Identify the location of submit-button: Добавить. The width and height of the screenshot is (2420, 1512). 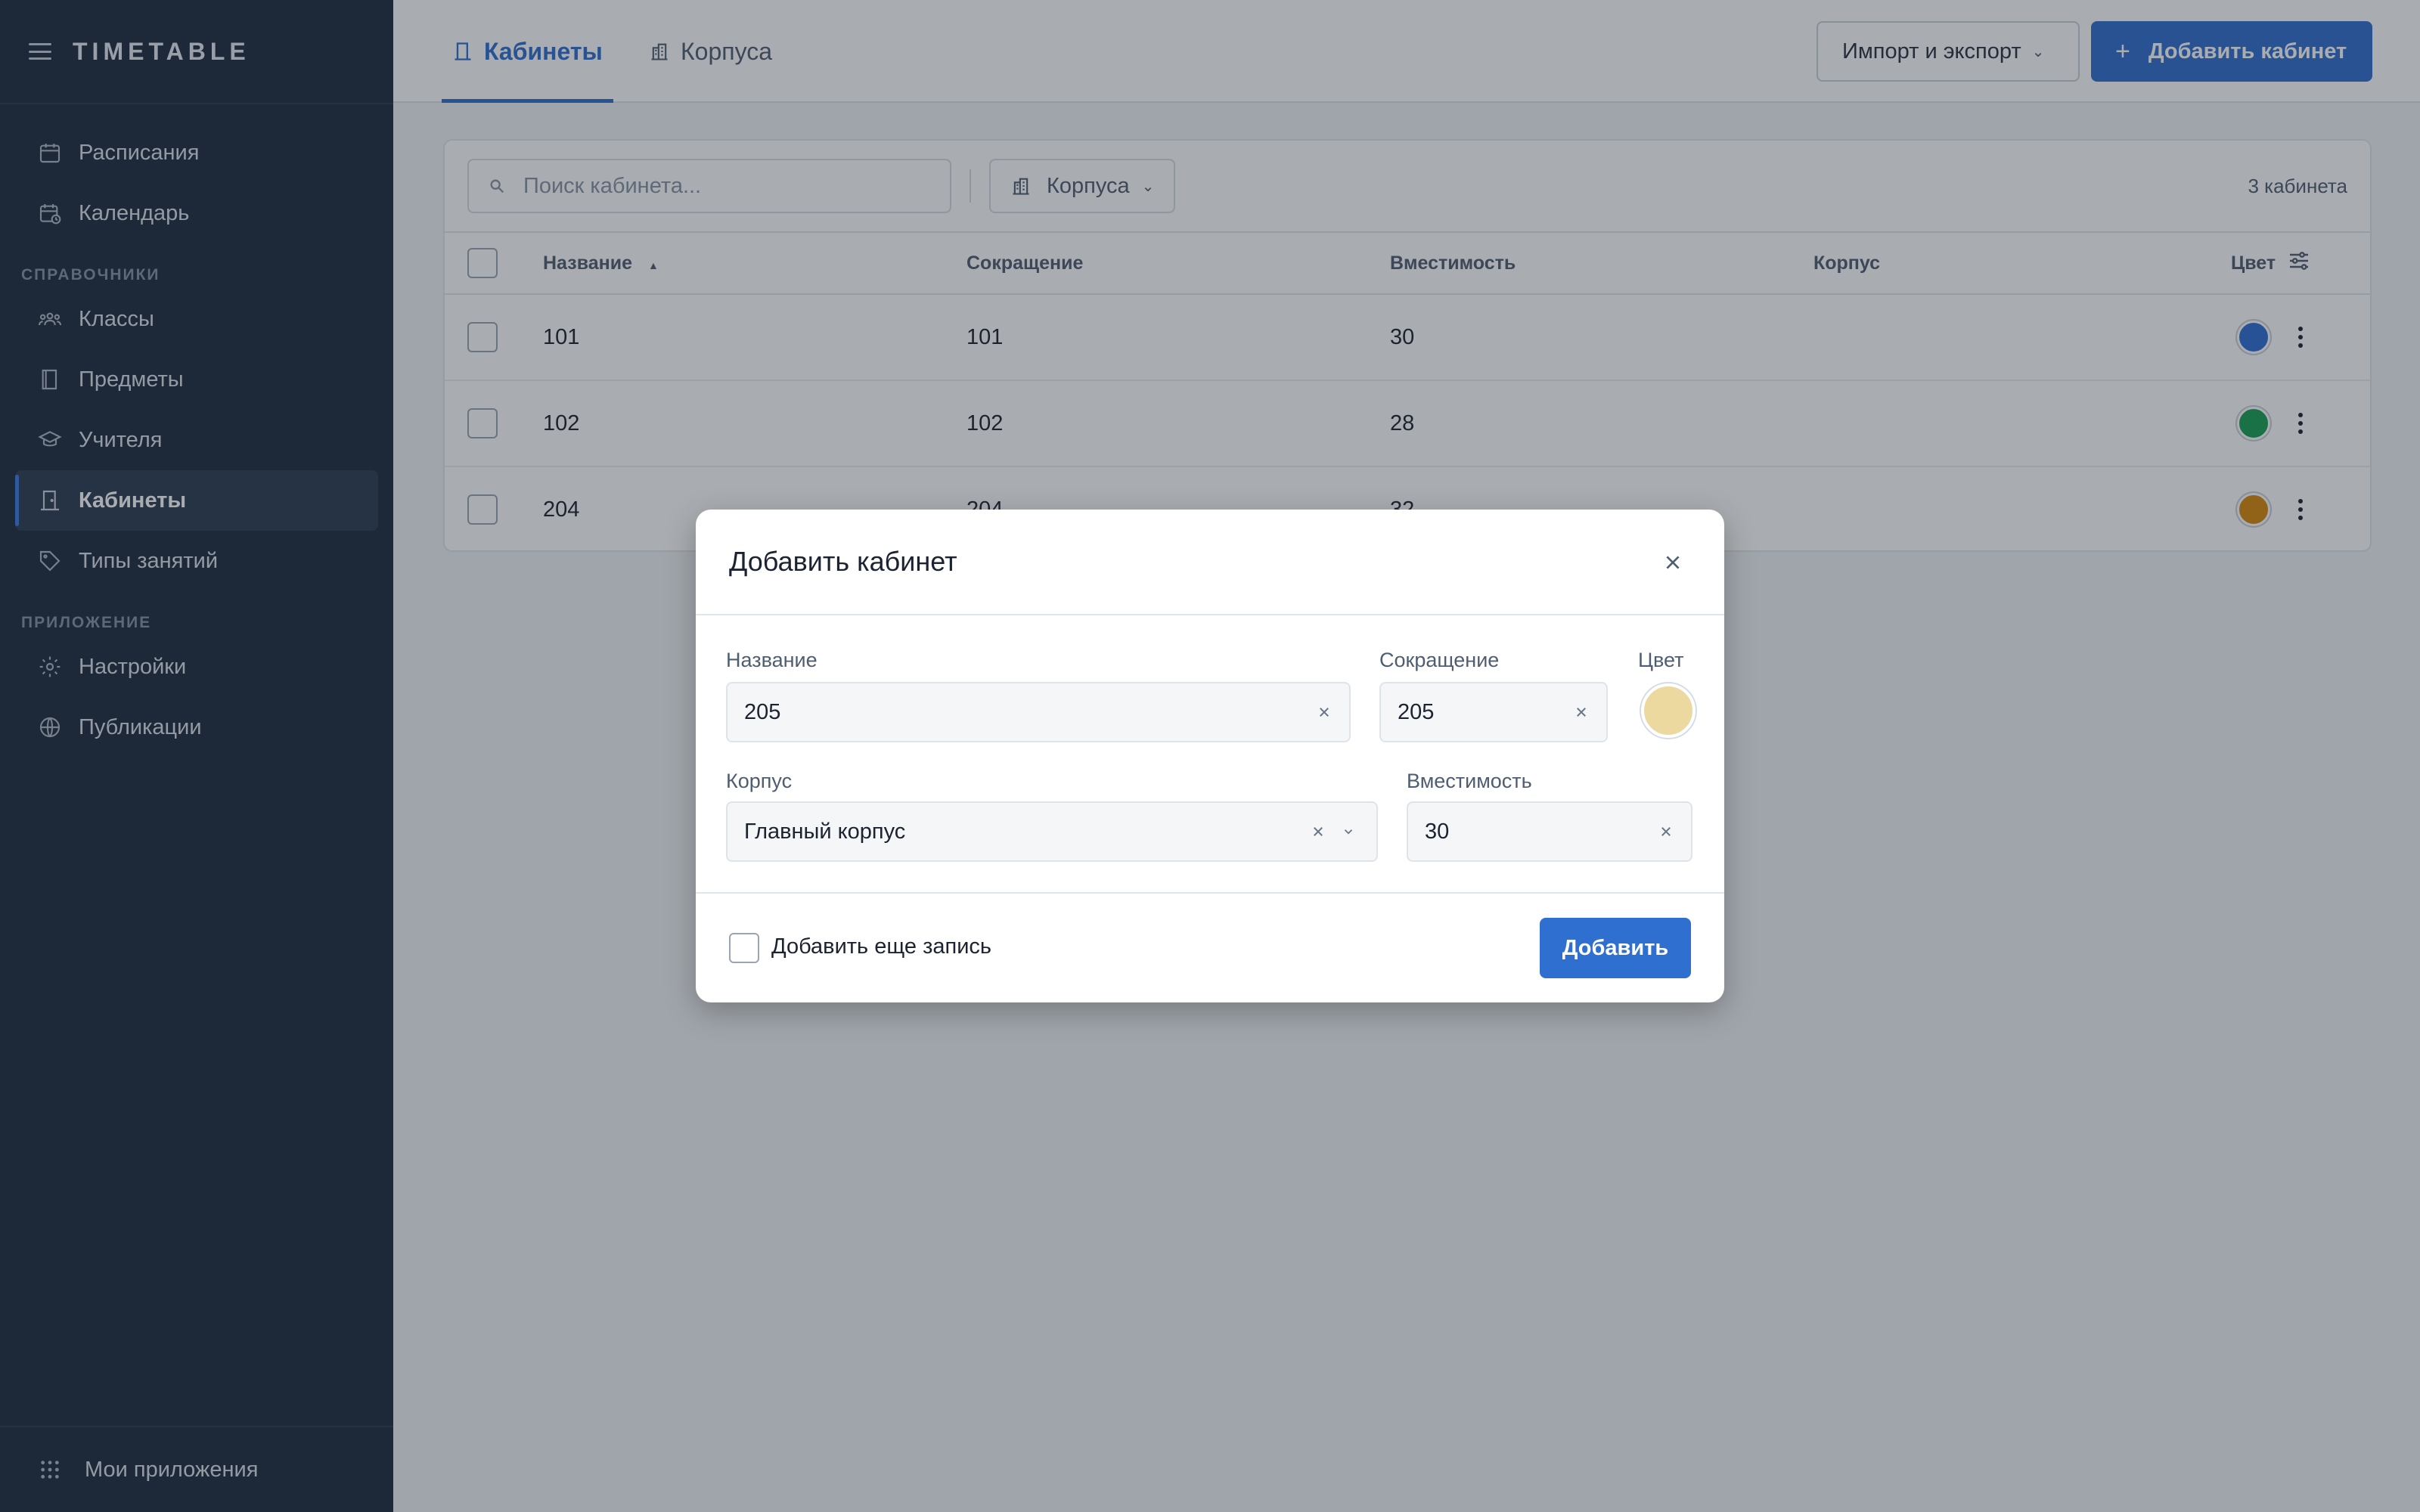
(1615, 948).